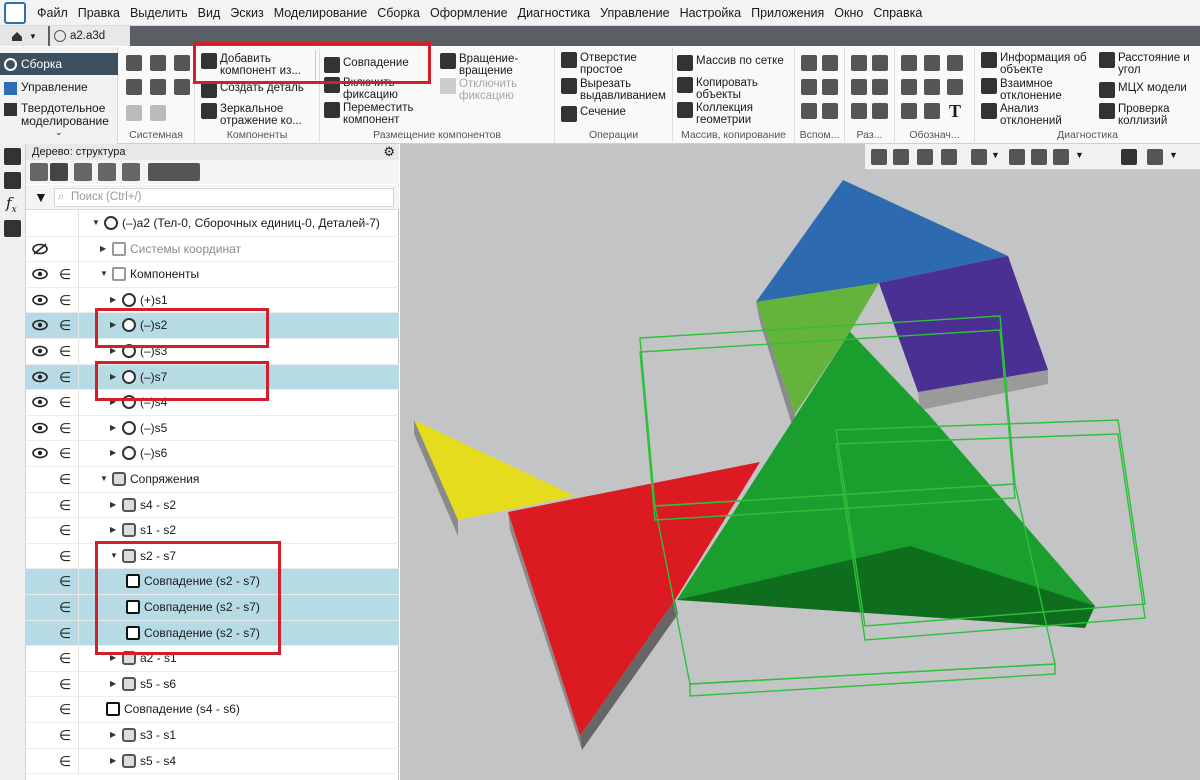  I want to click on collision-check-button: Проверка коллизий, so click(1149, 115).